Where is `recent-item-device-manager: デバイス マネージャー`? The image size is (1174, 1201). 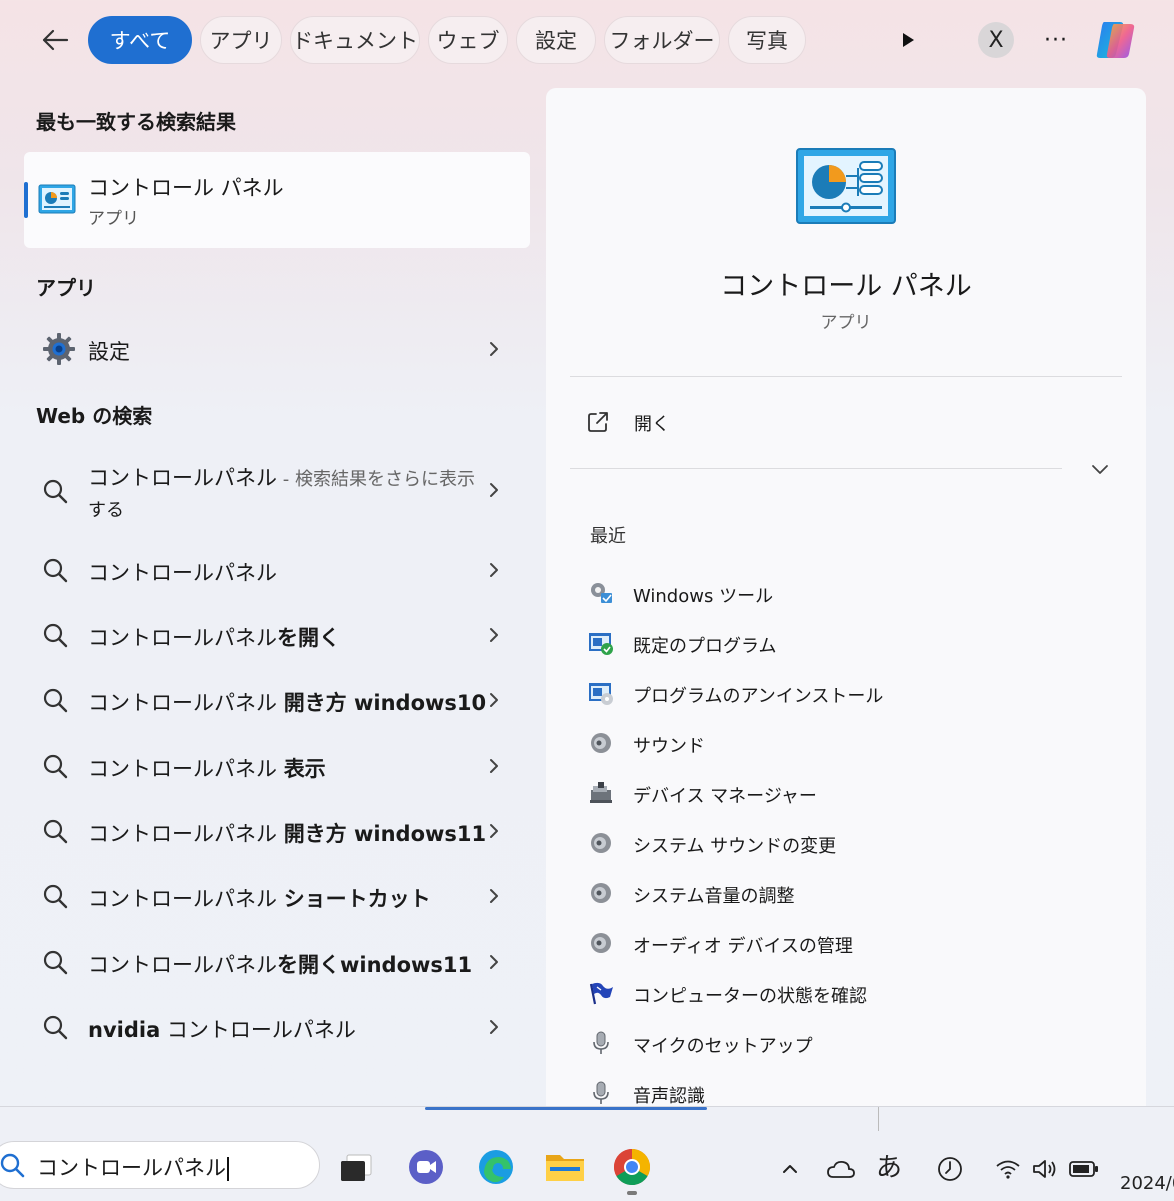
recent-item-device-manager: デバイス マネージャー is located at coordinates (846, 792).